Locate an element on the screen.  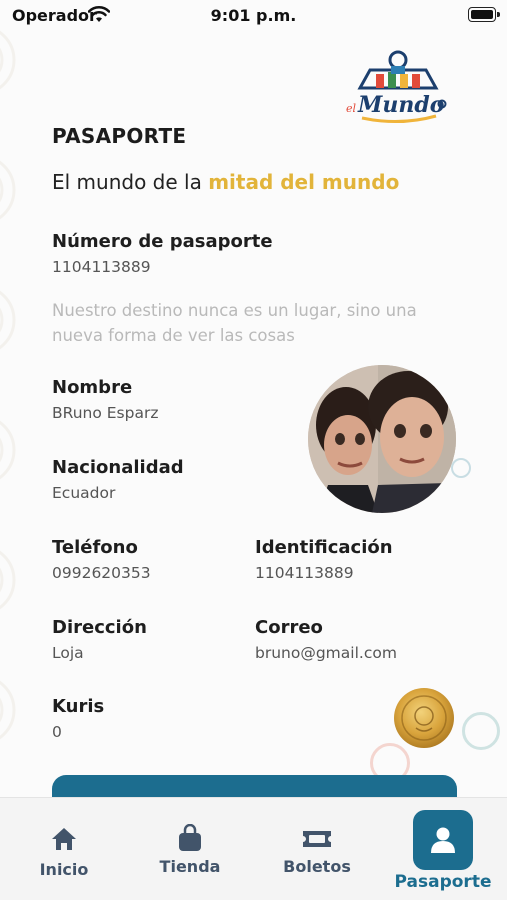
name-value: BRuno Esparz is located at coordinates (105, 413).